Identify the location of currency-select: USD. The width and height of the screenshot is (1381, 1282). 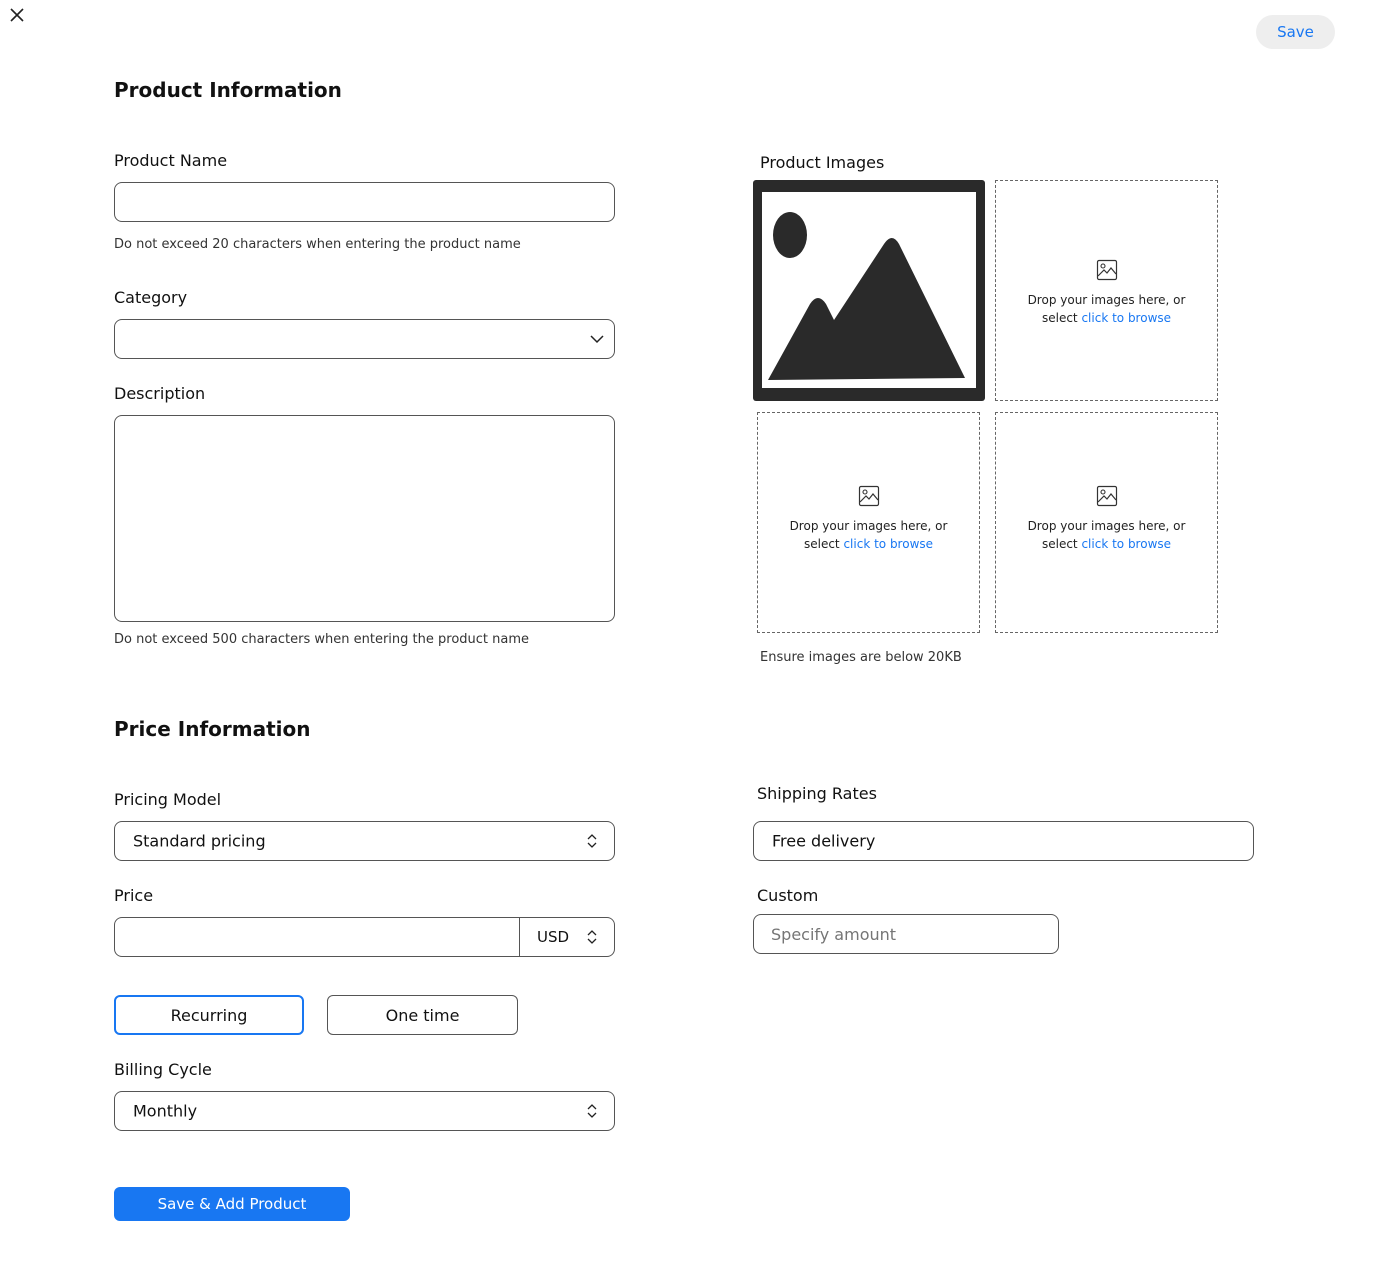
(567, 937).